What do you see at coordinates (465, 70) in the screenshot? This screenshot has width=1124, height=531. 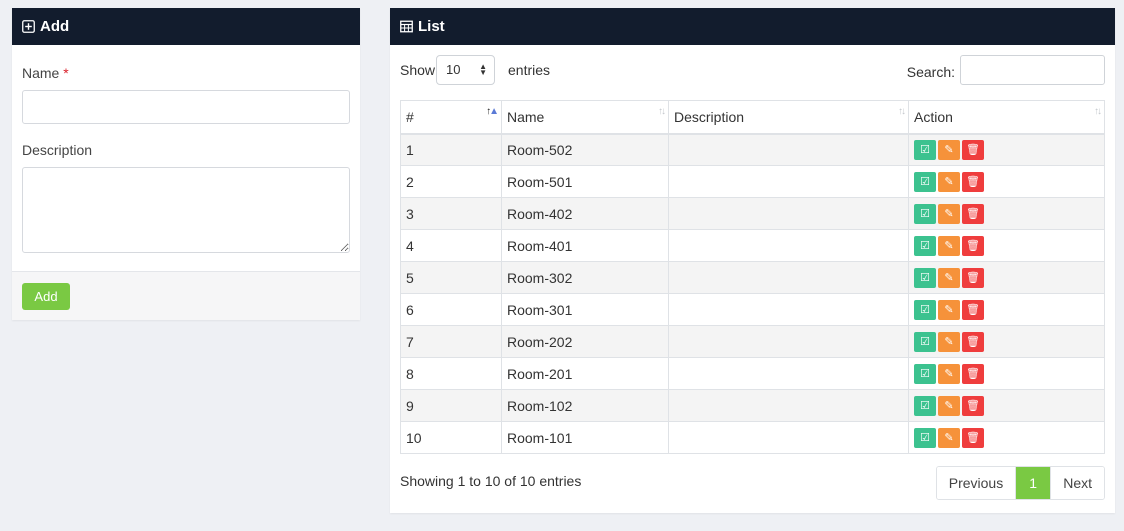 I see `page-length-select: 10 ▲ ▼` at bounding box center [465, 70].